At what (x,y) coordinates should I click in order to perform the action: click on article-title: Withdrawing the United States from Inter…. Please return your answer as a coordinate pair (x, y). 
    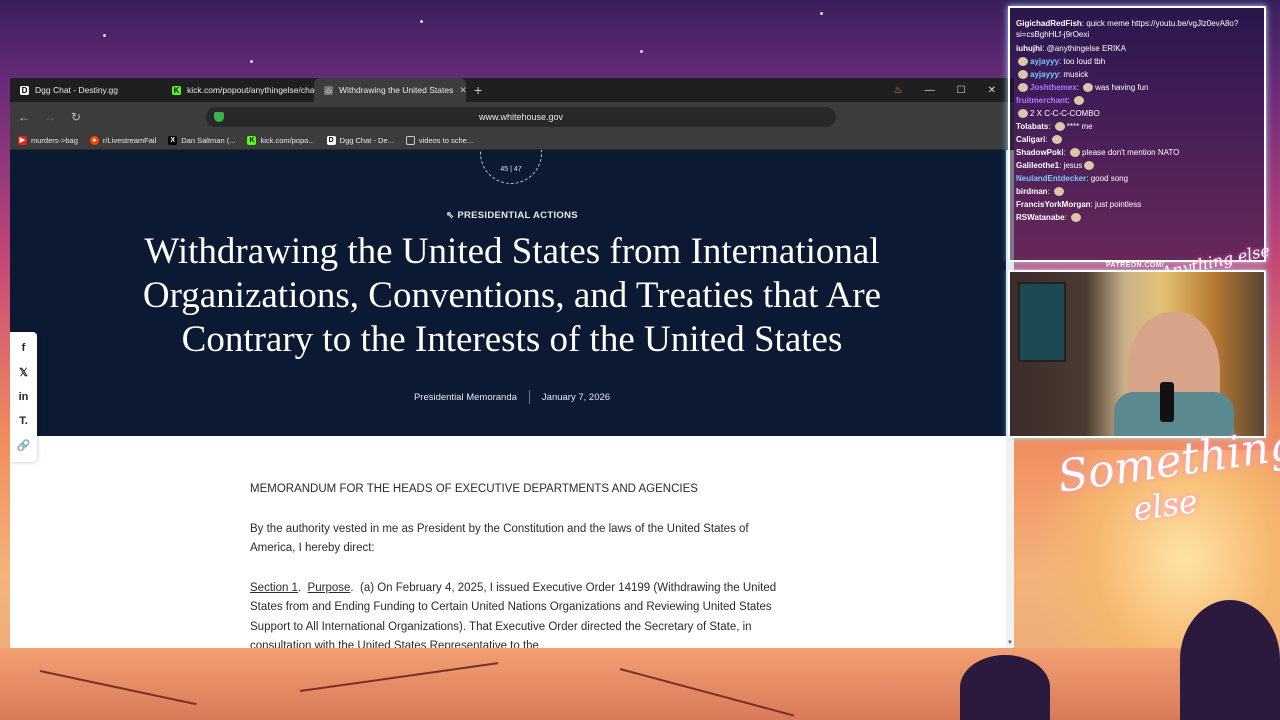
    Looking at the image, I should click on (512, 295).